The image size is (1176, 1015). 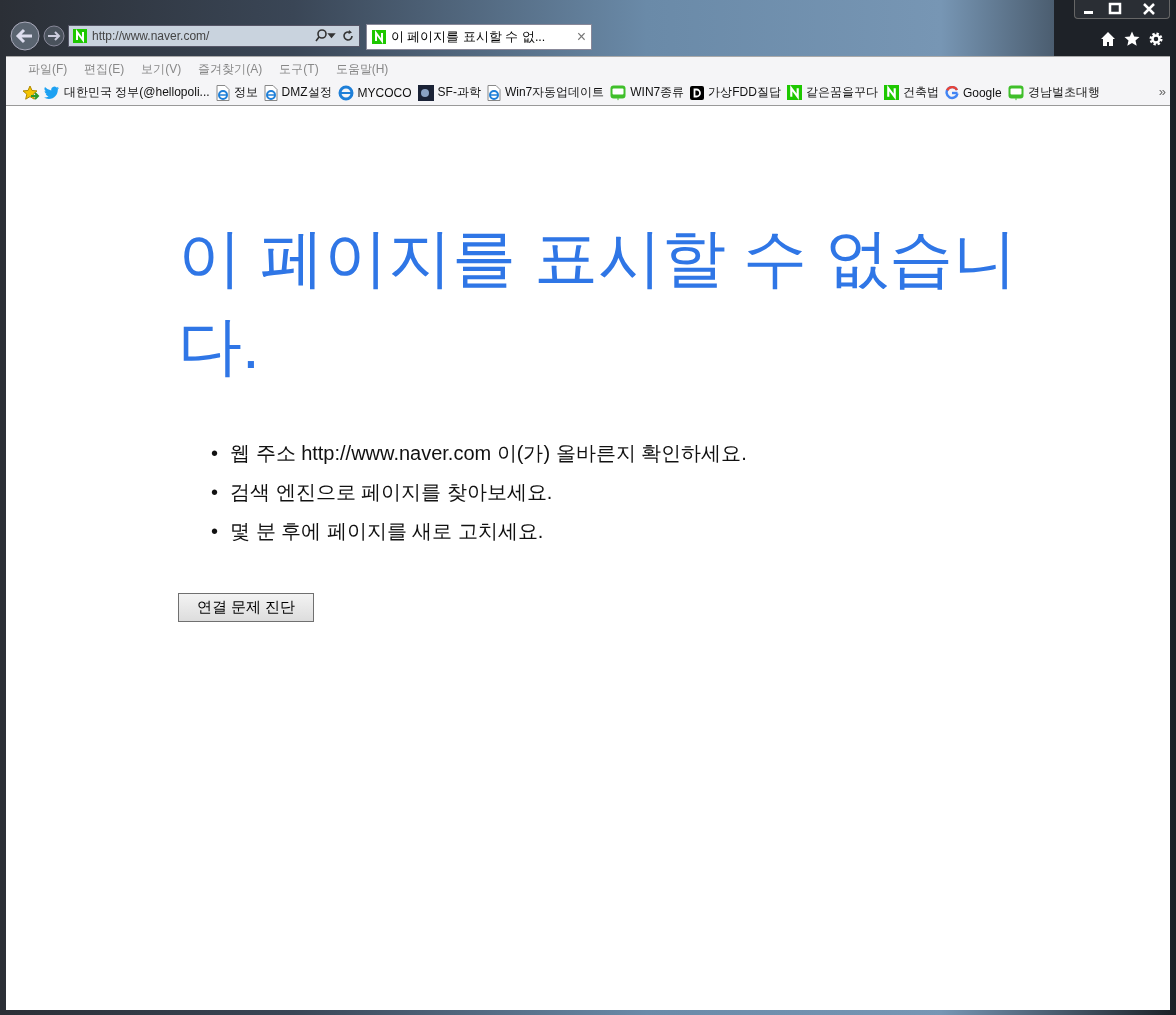 I want to click on favorite-label: 가상FDD질답, so click(x=744, y=92).